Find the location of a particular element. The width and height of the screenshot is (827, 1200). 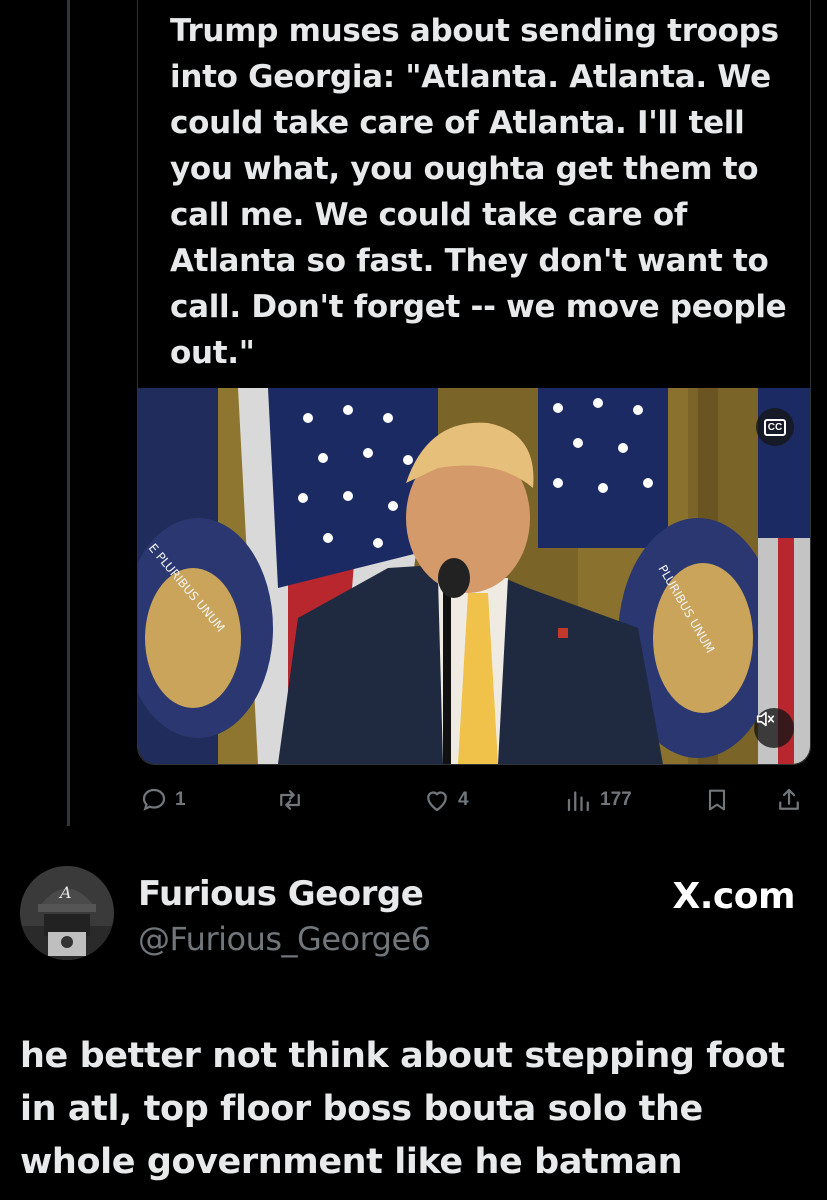

post-action-bar: 1 4 177 is located at coordinates (413, 800).